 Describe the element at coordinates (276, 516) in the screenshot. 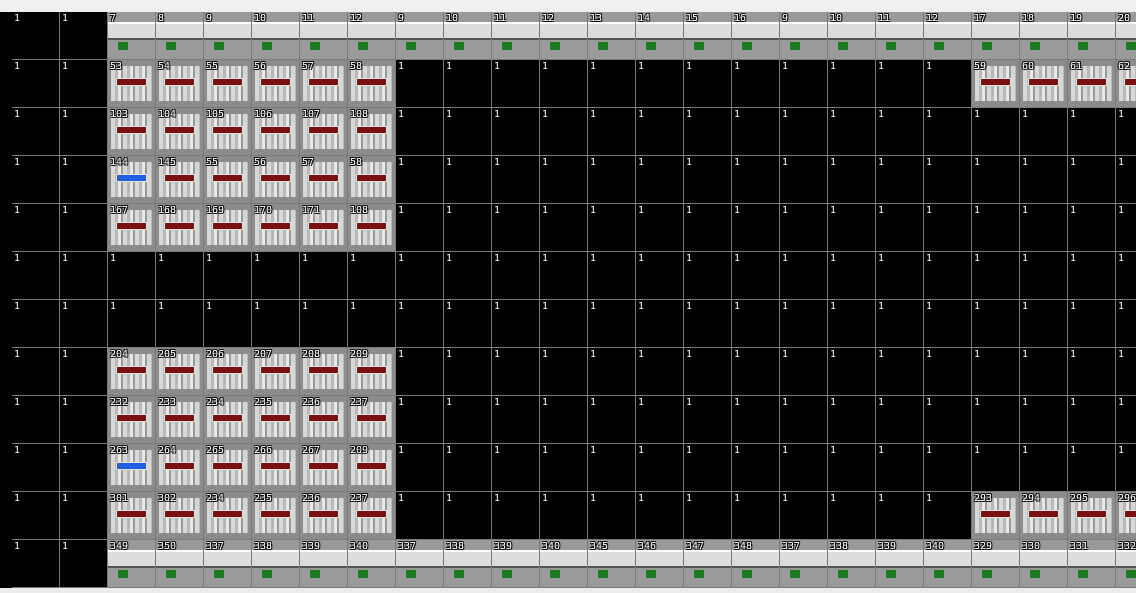

I see `map-tile: 235` at that location.